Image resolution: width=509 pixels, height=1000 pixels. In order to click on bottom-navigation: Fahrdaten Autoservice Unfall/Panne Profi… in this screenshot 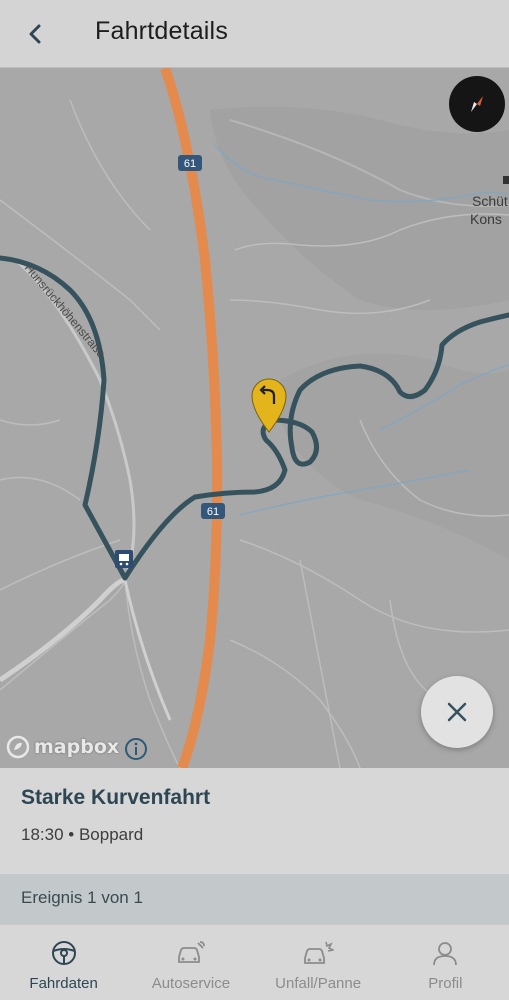, I will do `click(254, 962)`.